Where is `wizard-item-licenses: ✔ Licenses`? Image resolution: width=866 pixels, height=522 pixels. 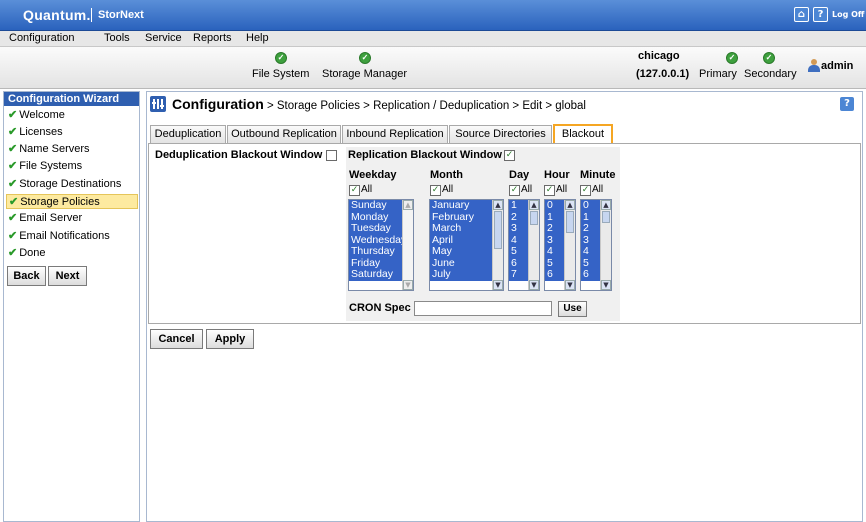
wizard-item-licenses: ✔ Licenses is located at coordinates (73, 132).